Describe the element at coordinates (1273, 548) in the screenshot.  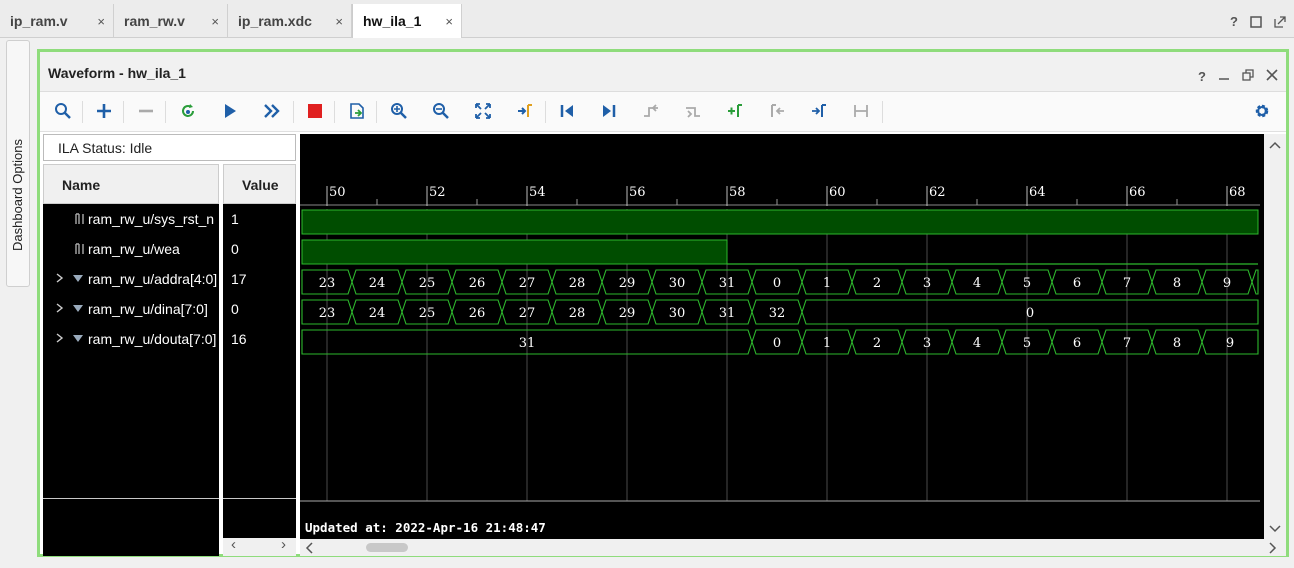
I see `scroll-right-icon` at that location.